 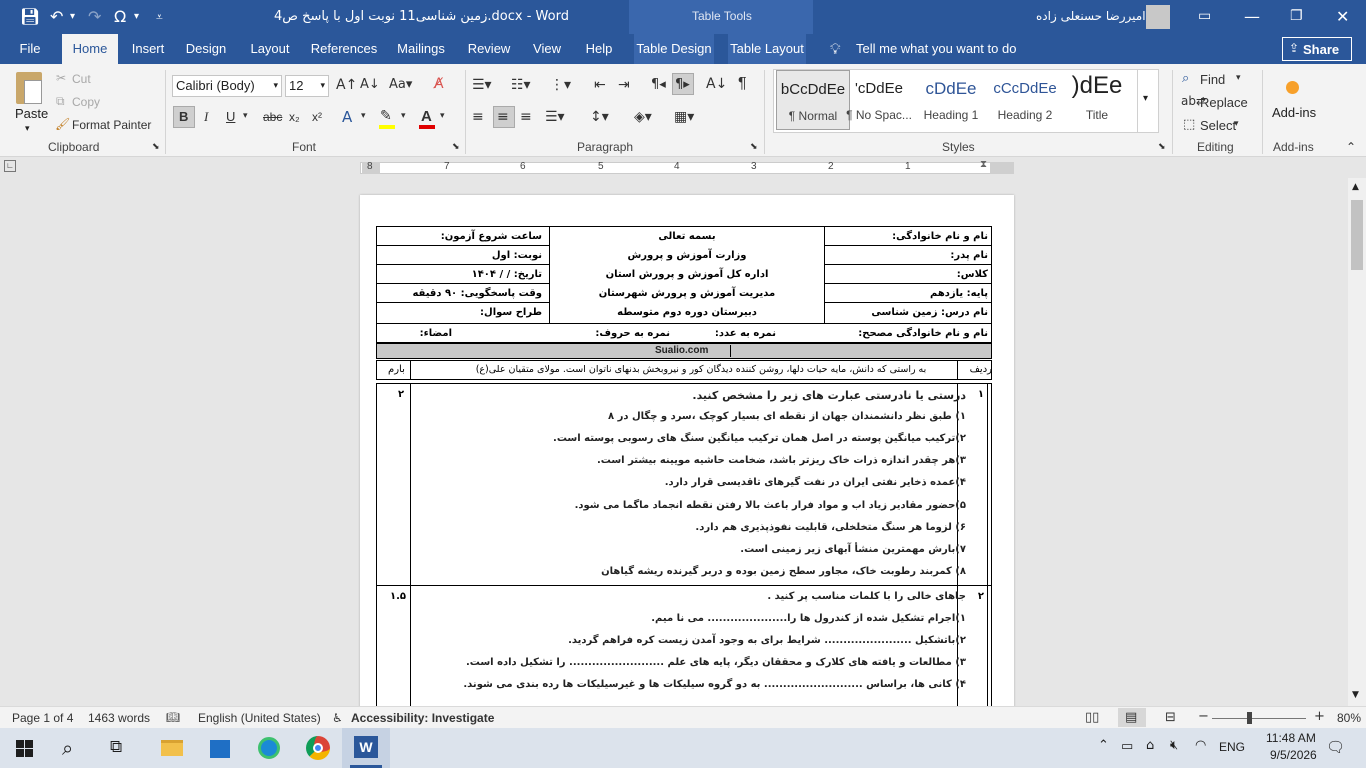 What do you see at coordinates (72, 16) in the screenshot?
I see `undo-dropdown-icon: ▾` at bounding box center [72, 16].